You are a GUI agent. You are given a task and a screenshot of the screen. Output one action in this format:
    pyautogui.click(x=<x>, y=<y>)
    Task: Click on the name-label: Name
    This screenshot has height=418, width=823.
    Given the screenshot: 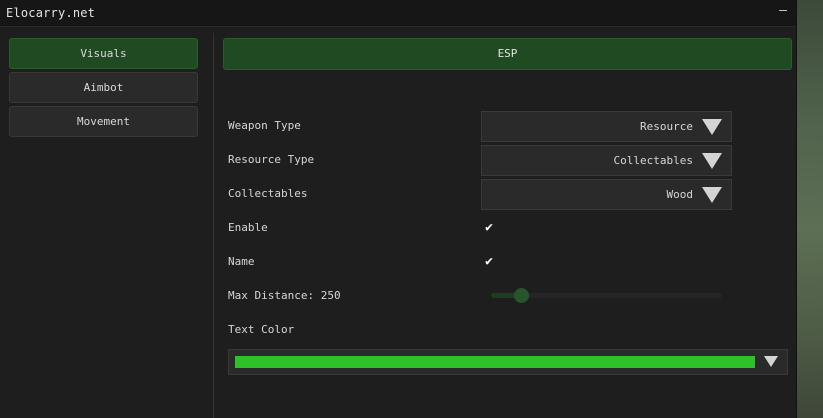 What is the action you would take?
    pyautogui.click(x=241, y=261)
    